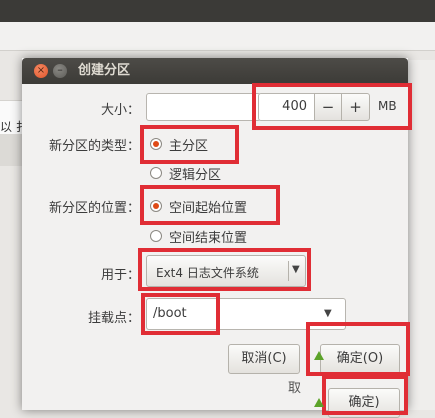  I want to click on mount-chevron-down-icon: ▼, so click(328, 313).